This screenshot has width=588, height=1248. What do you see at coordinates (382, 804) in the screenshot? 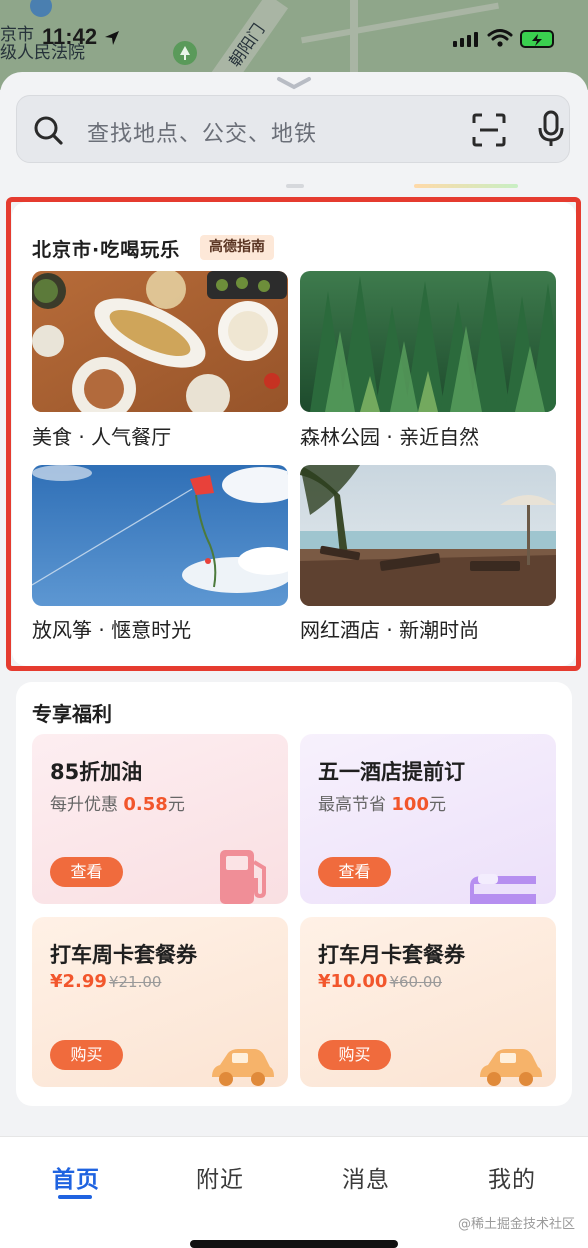
I see `benefit-hotel-subtitle: 最高节省 100元` at bounding box center [382, 804].